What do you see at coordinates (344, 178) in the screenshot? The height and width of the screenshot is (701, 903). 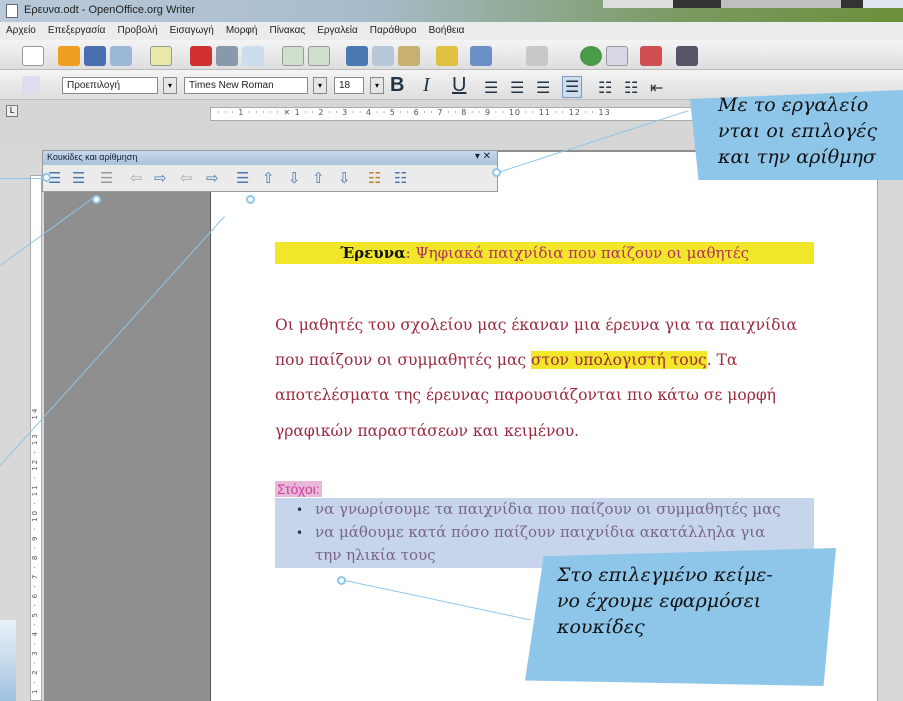 I see `move-down-with-subpoints-icon: ⇩` at bounding box center [344, 178].